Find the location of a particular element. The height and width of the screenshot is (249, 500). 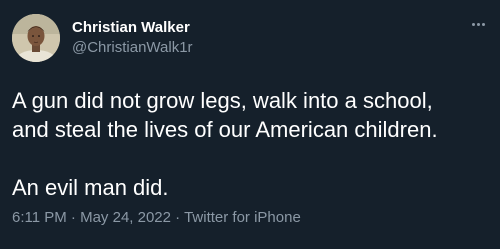

more-horizontal-icon is located at coordinates (478, 24).